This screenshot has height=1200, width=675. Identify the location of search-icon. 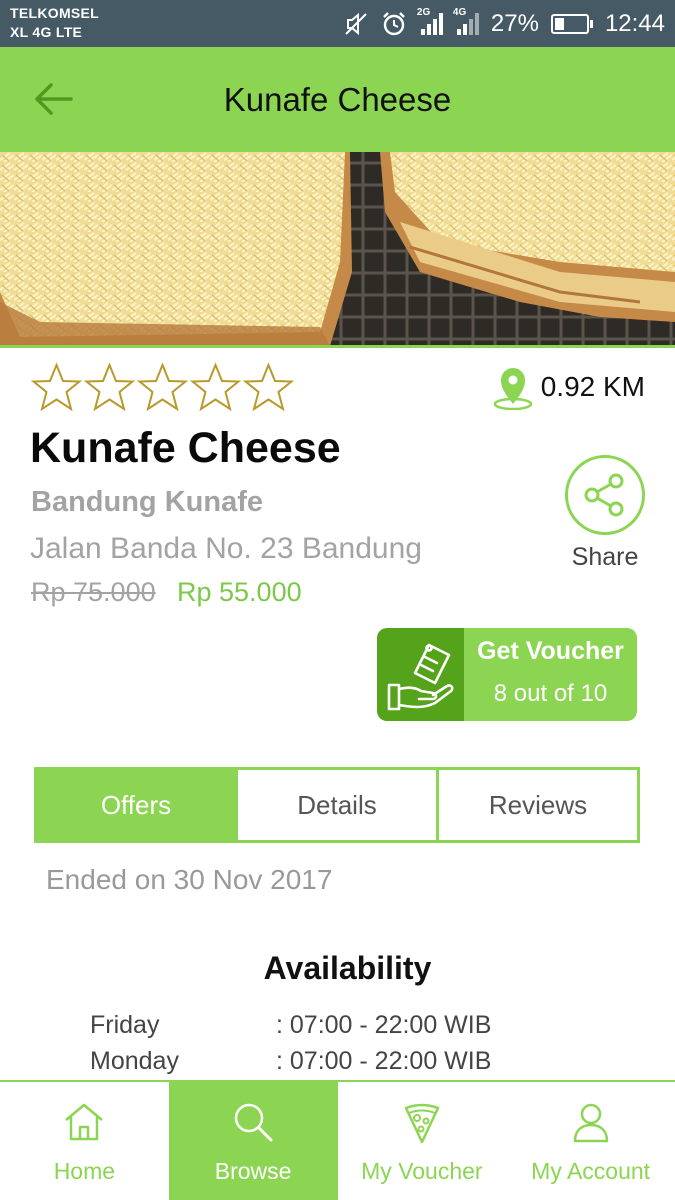
(253, 1122).